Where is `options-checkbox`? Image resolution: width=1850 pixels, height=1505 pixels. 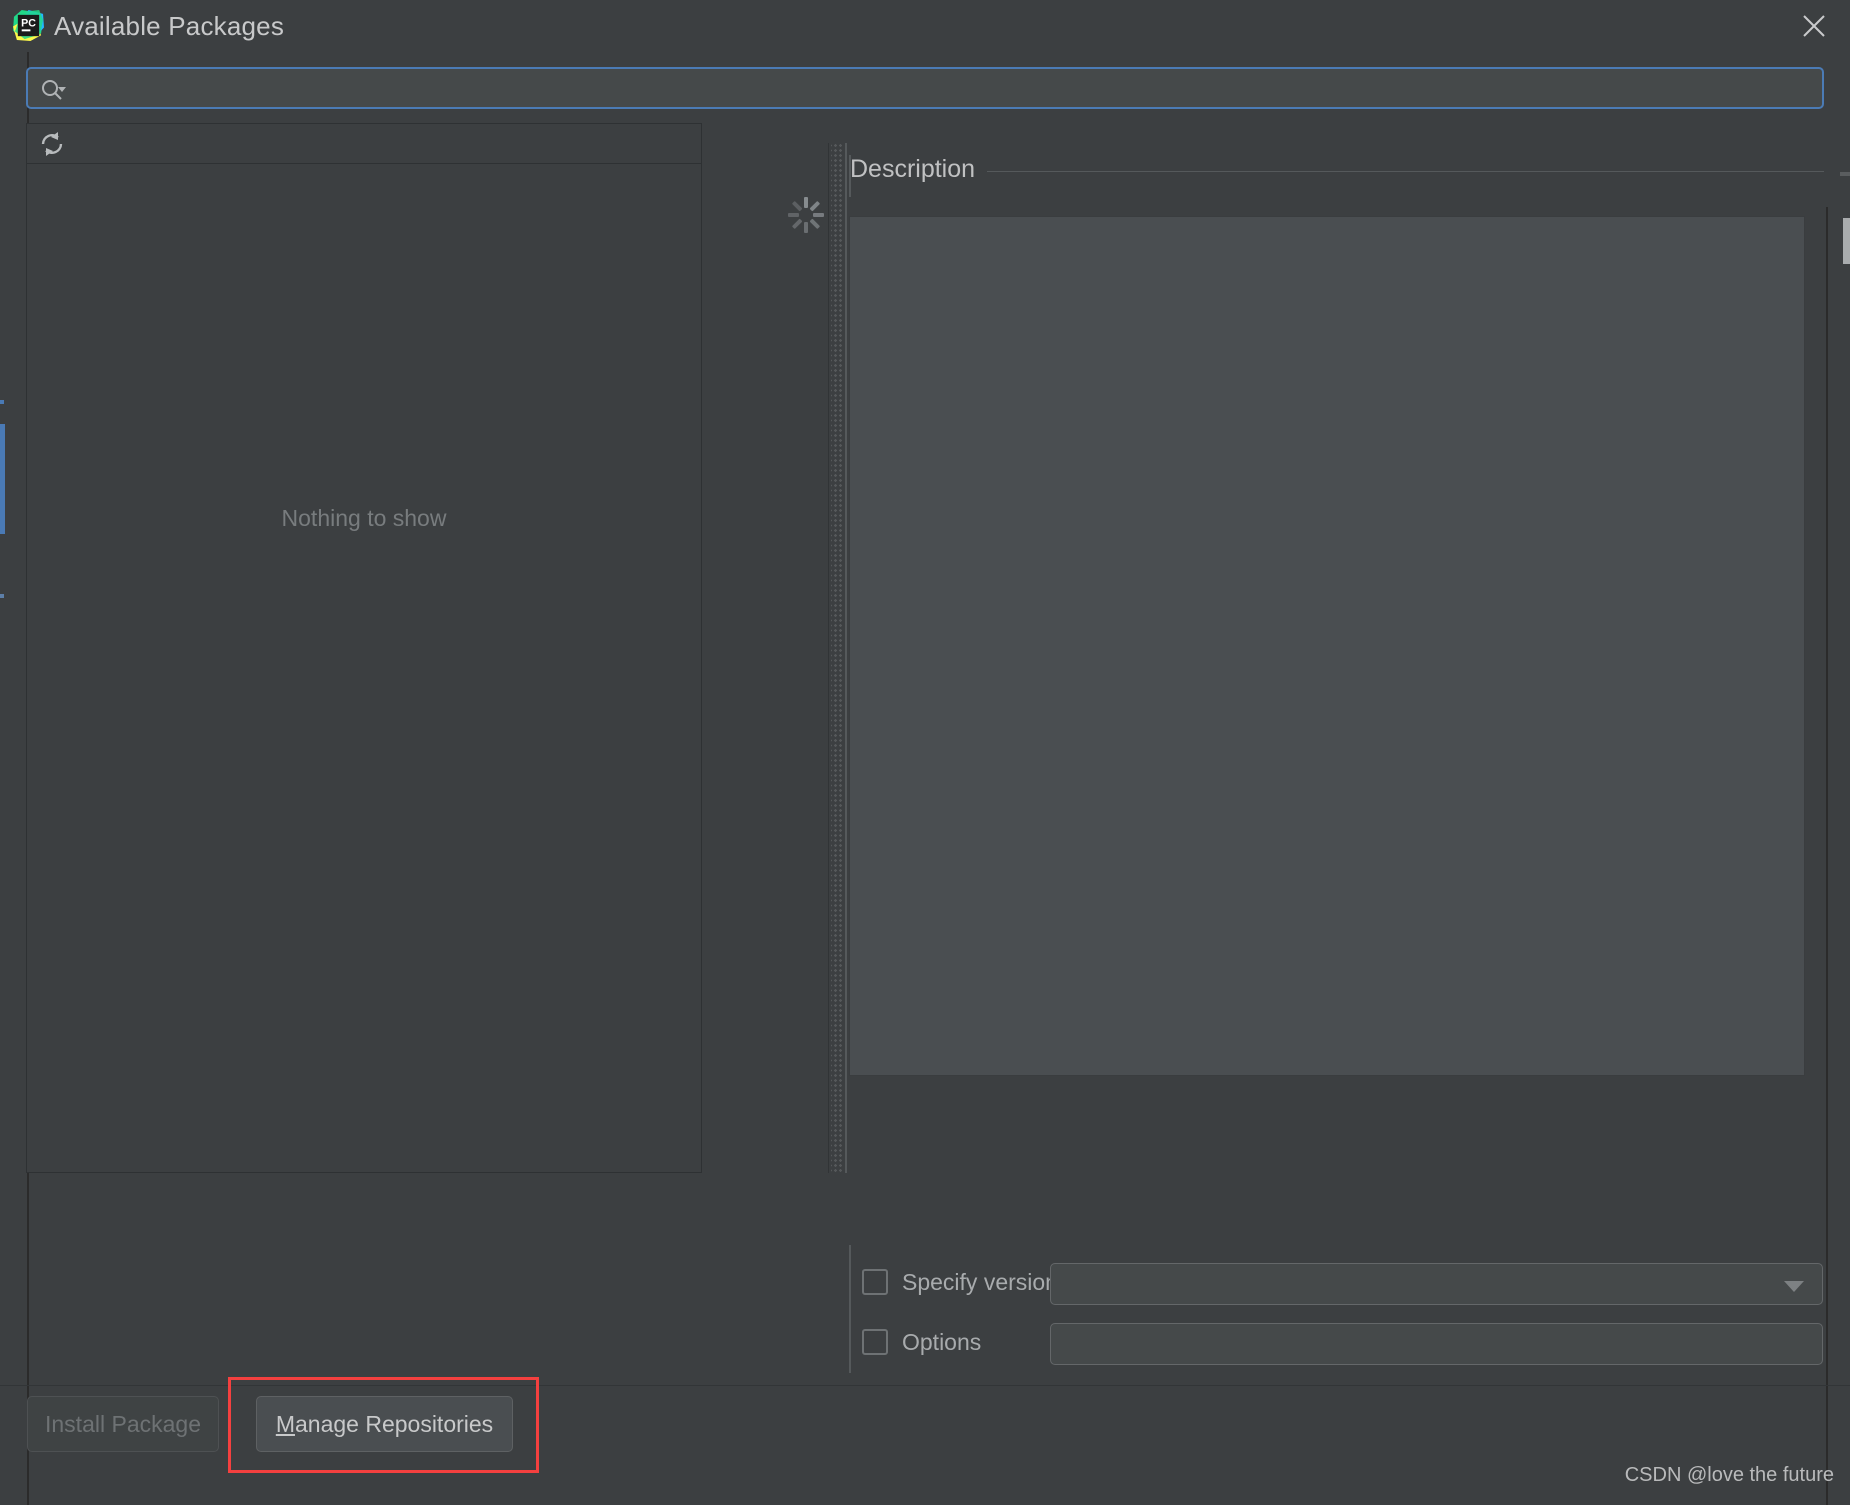
options-checkbox is located at coordinates (875, 1342).